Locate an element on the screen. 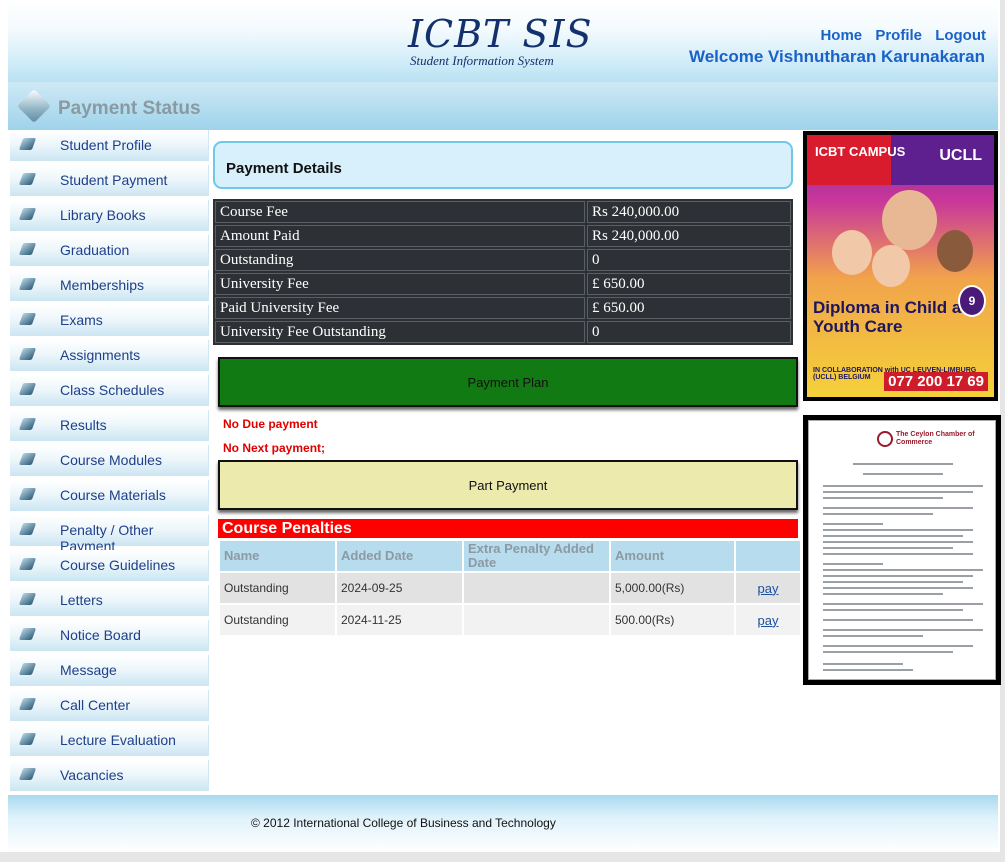 The height and width of the screenshot is (862, 1005). sidebar-item-penalty-other-payment: Penalty / Other Payment is located at coordinates (109, 534).